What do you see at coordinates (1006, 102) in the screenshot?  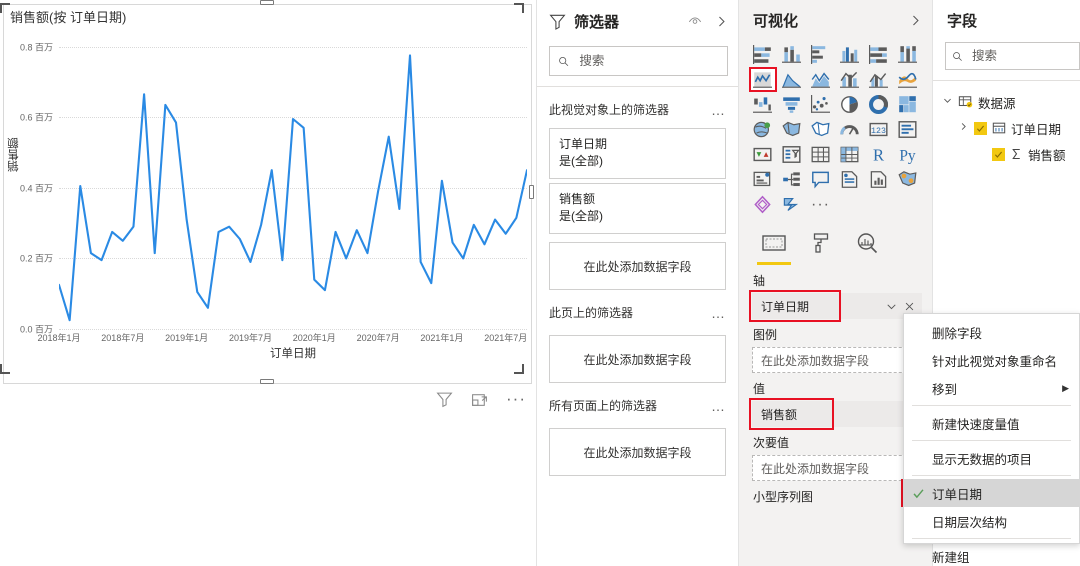 I see `field-tree-item-0: 数据源` at bounding box center [1006, 102].